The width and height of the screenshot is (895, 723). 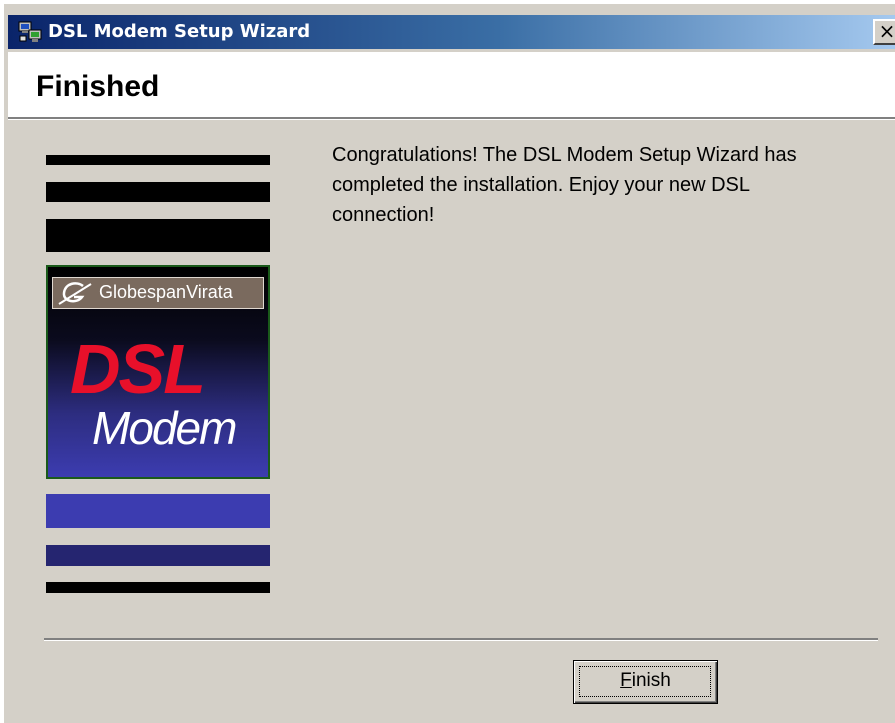 I want to click on page-title: Finished, so click(x=98, y=86).